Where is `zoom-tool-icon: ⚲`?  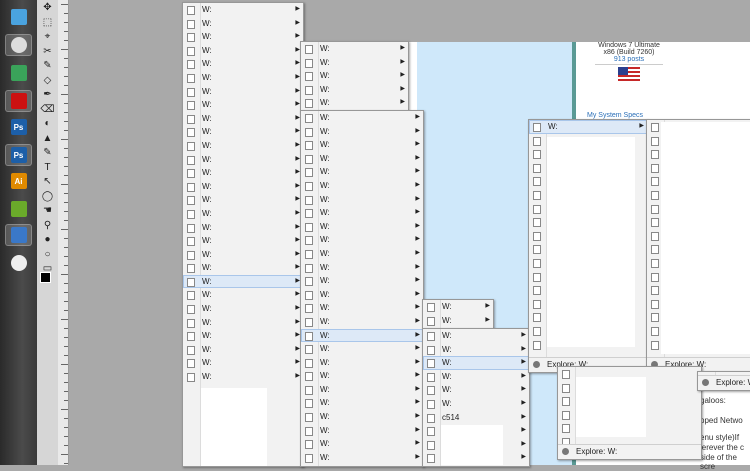
zoom-tool-icon: ⚲ is located at coordinates (47, 226).